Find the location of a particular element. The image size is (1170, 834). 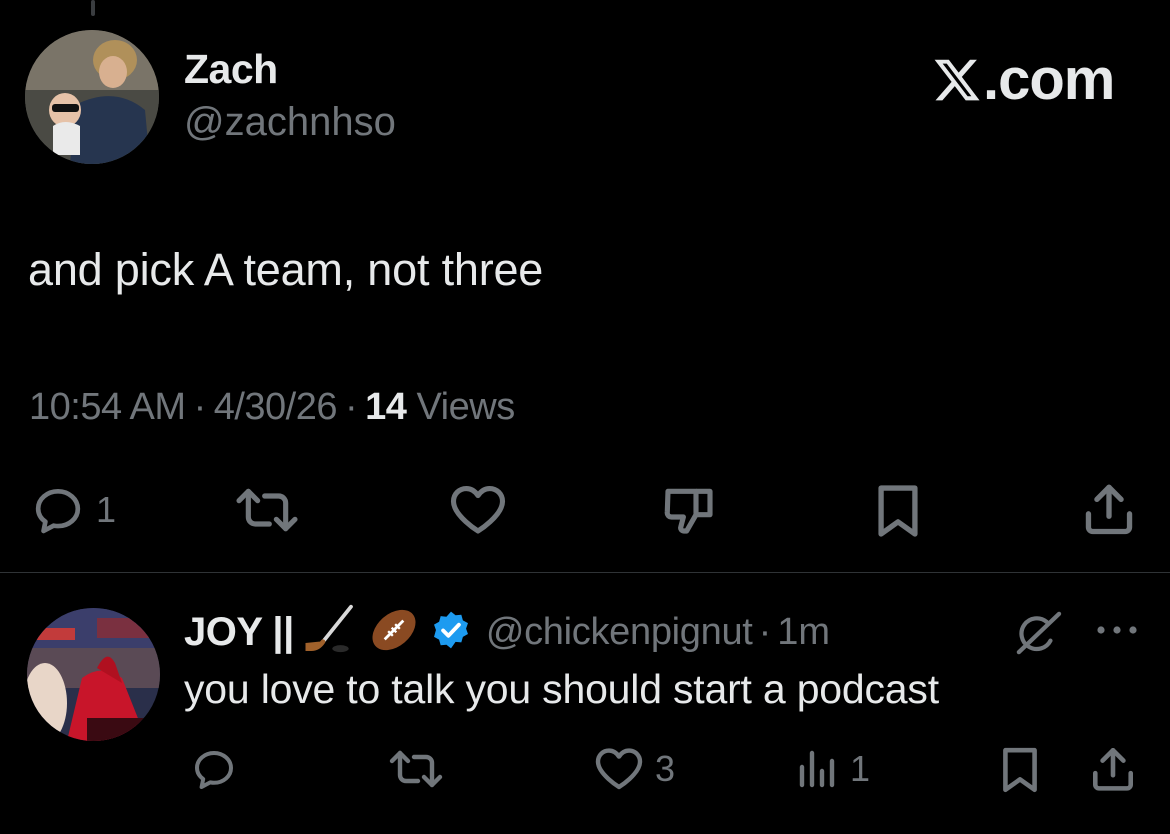

divider is located at coordinates (585, 572).